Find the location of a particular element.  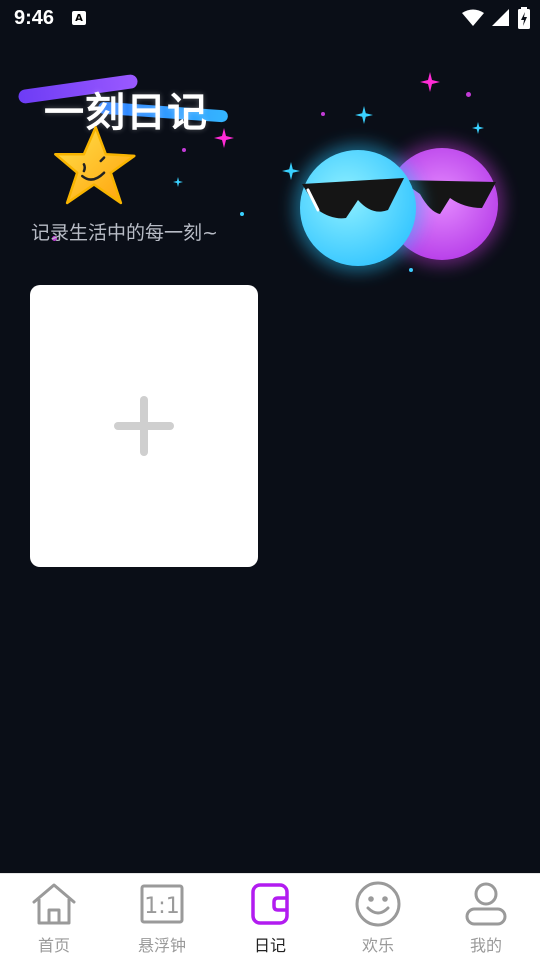

page-subtitle: 记录生活中的每一刻~ is located at coordinates (124, 233).